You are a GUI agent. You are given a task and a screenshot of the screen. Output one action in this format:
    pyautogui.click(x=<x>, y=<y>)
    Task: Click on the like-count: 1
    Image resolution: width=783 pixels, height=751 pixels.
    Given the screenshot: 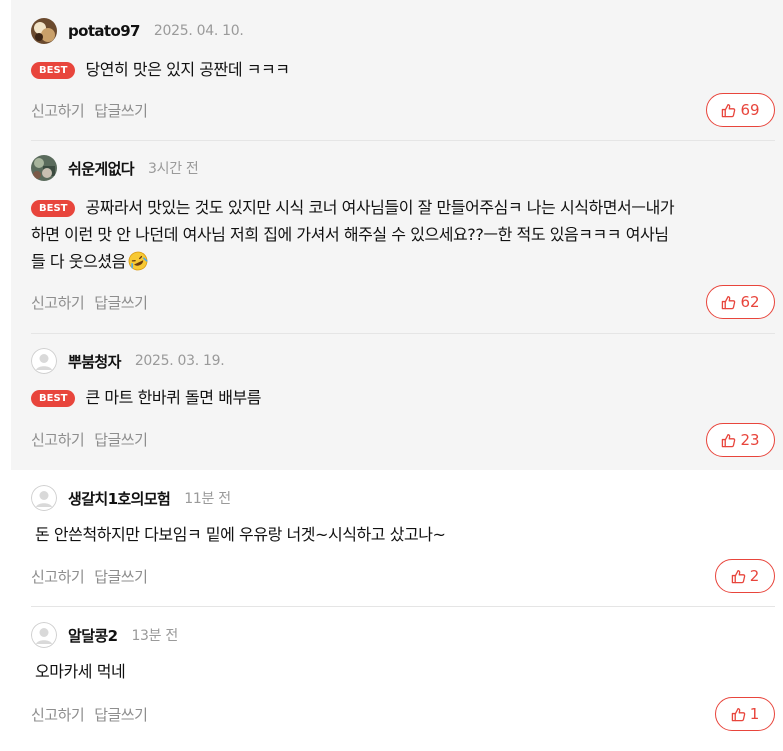 What is the action you would take?
    pyautogui.click(x=754, y=714)
    